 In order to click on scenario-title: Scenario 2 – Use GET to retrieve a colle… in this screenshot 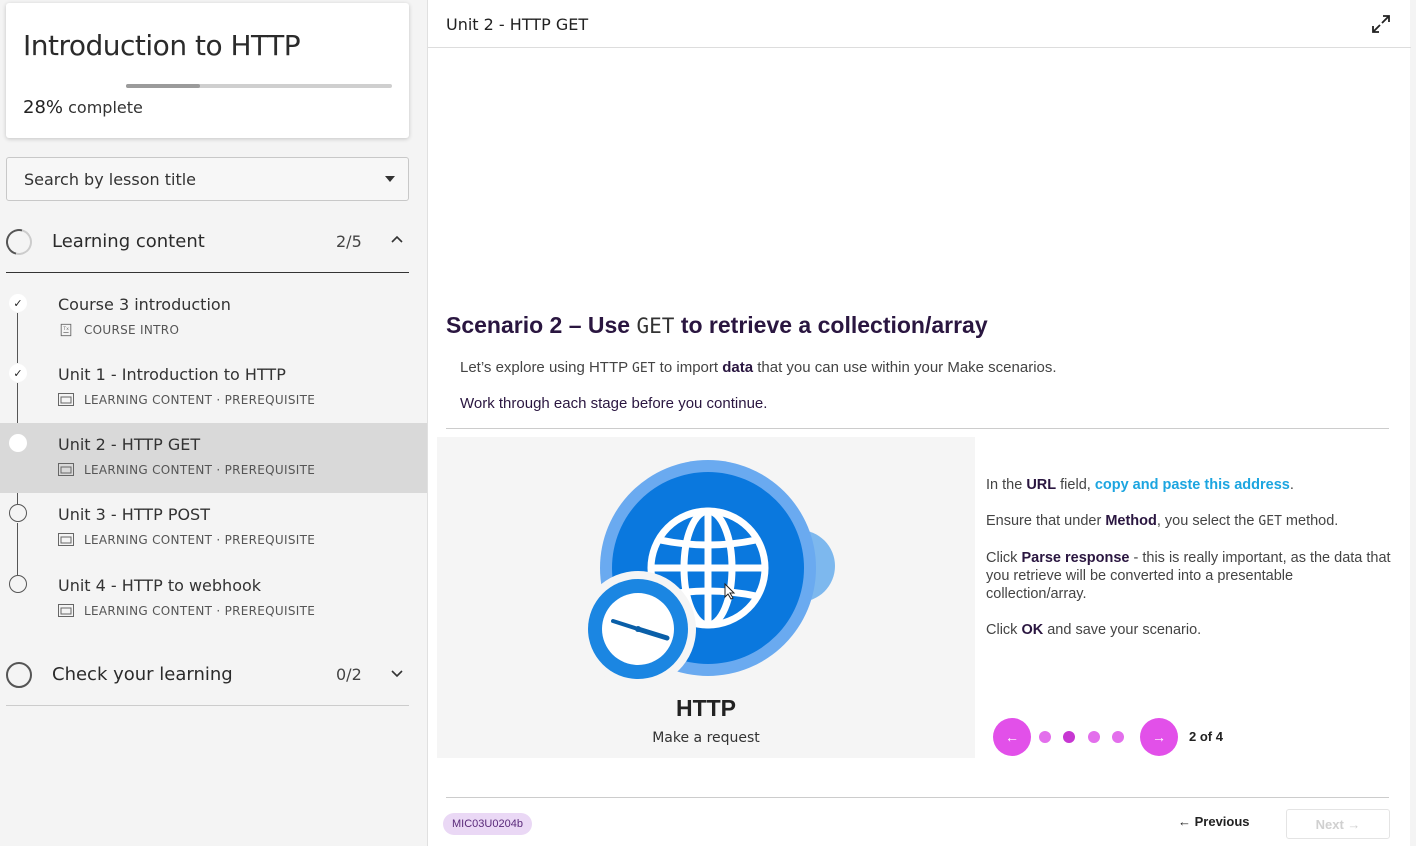, I will do `click(717, 325)`.